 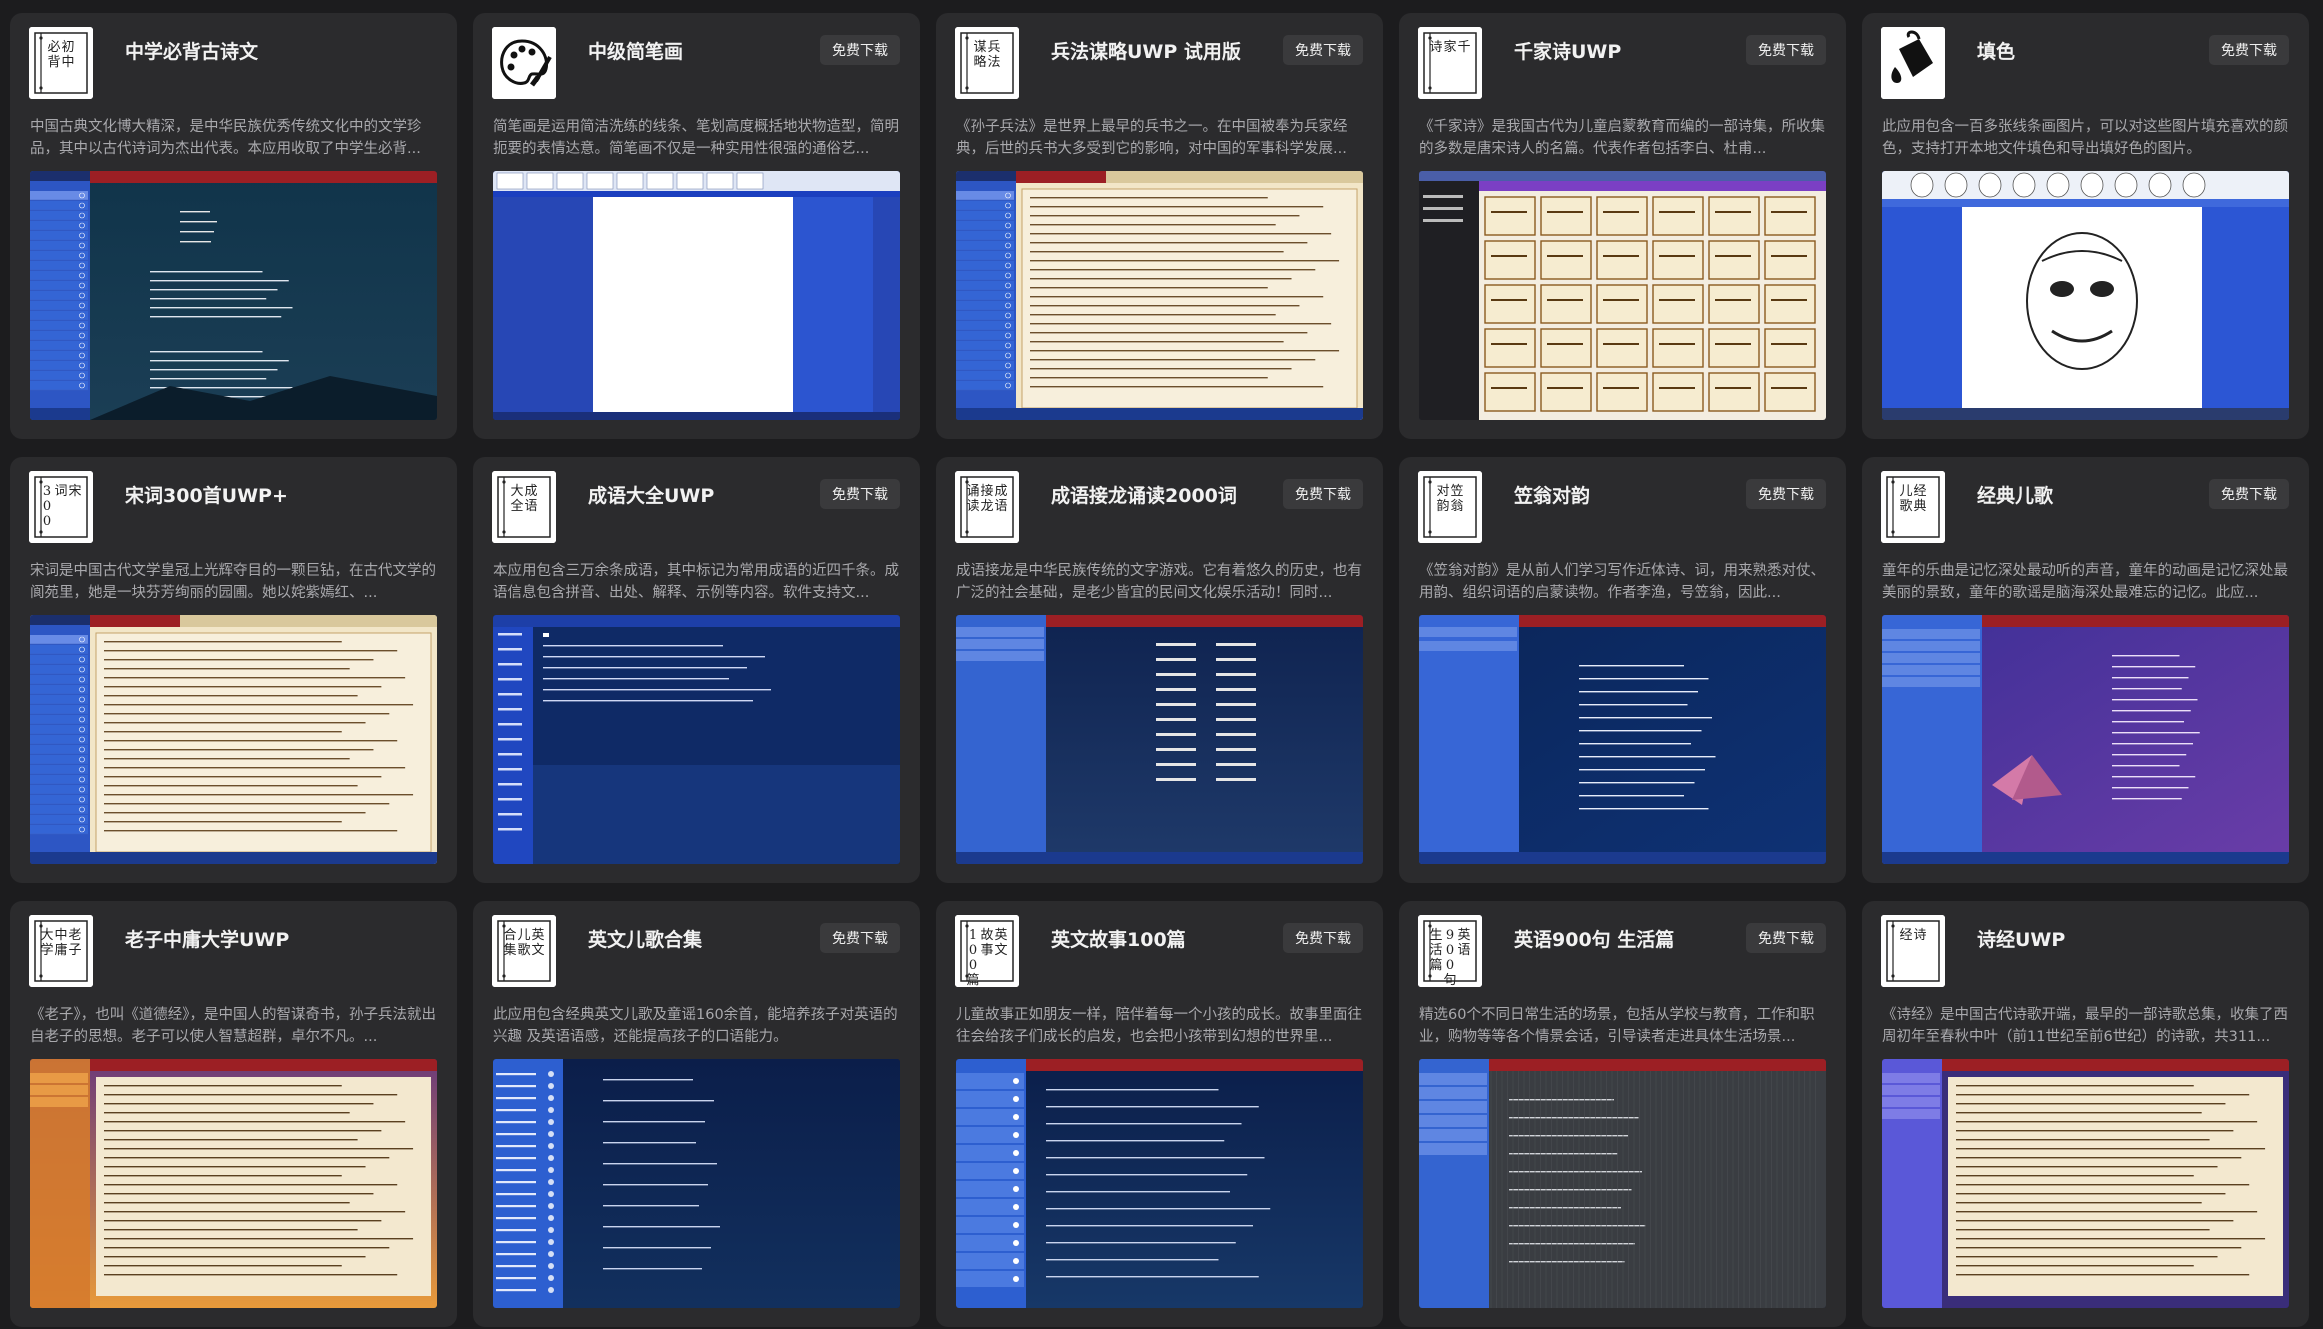 What do you see at coordinates (1567, 50) in the screenshot?
I see `app-title: 千家诗UWP` at bounding box center [1567, 50].